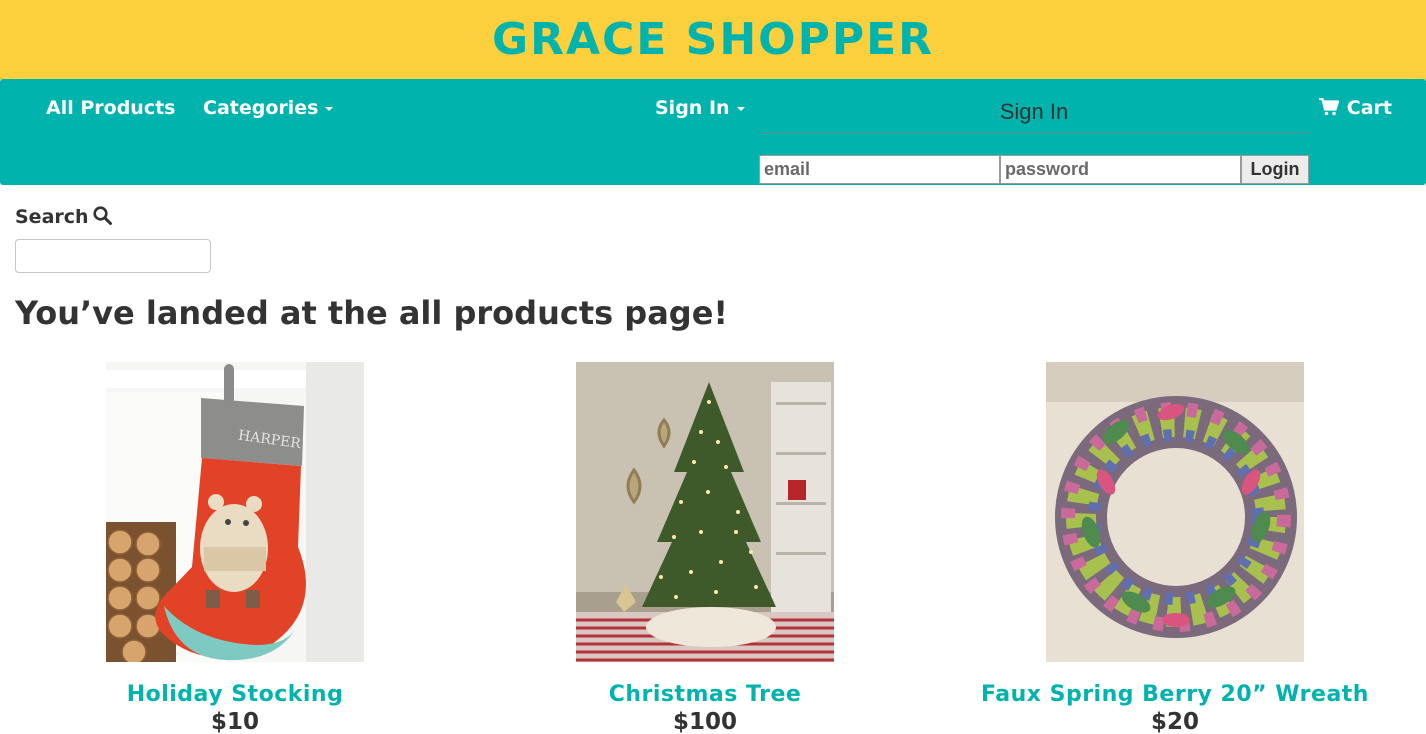  Describe the element at coordinates (704, 721) in the screenshot. I see `product-price: $100` at that location.